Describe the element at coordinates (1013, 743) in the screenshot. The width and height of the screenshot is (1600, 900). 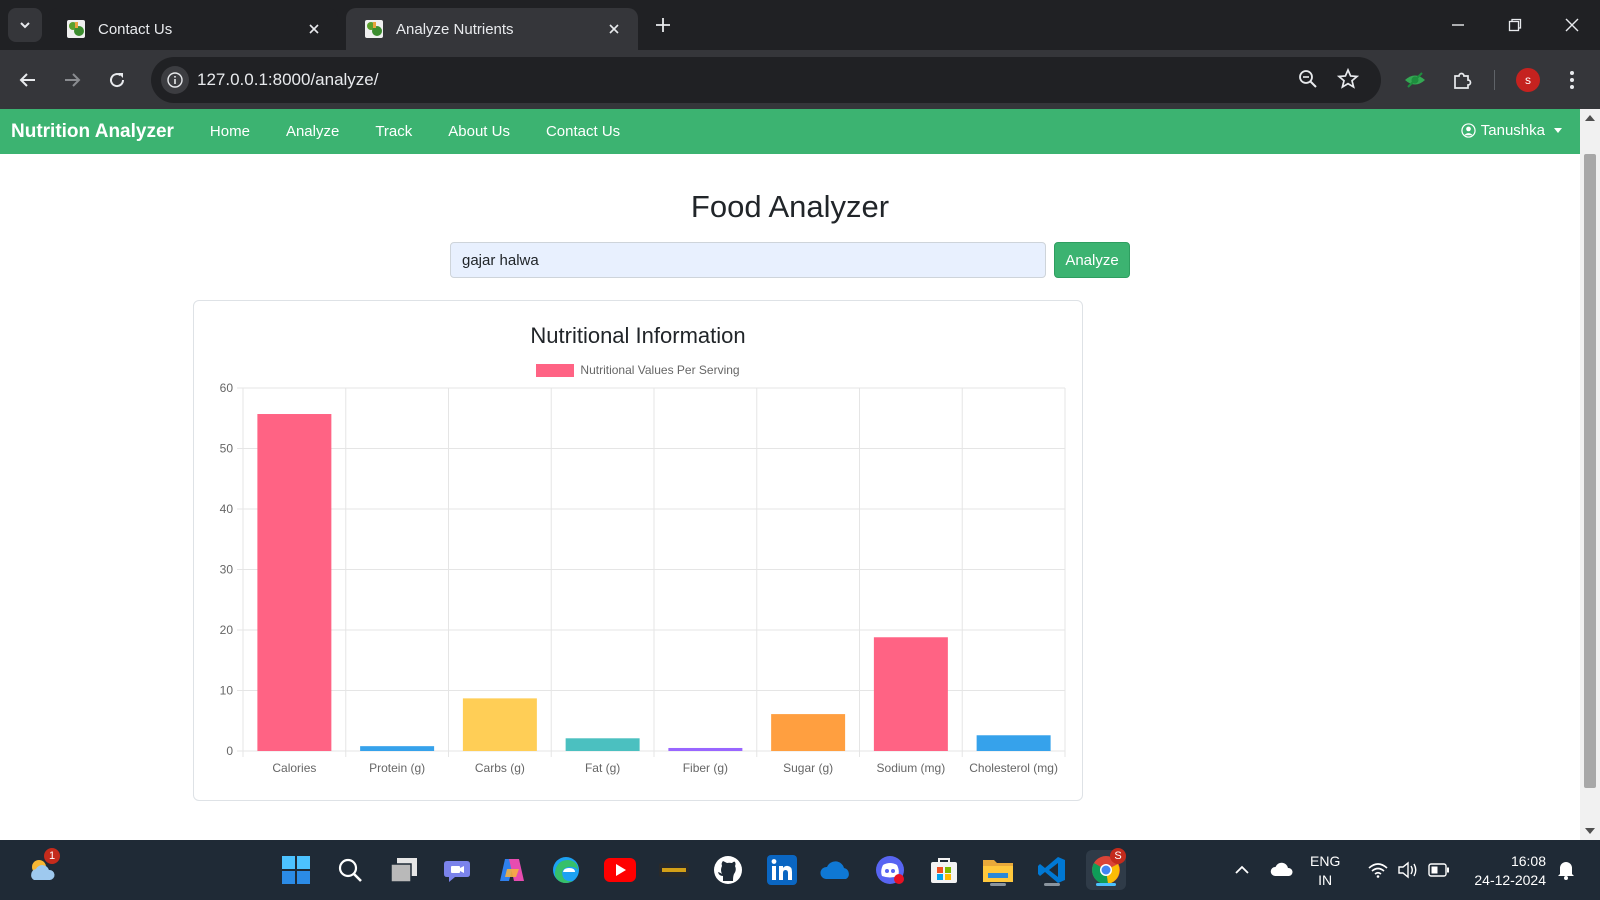
I see `bar-cholesterol-mg` at that location.